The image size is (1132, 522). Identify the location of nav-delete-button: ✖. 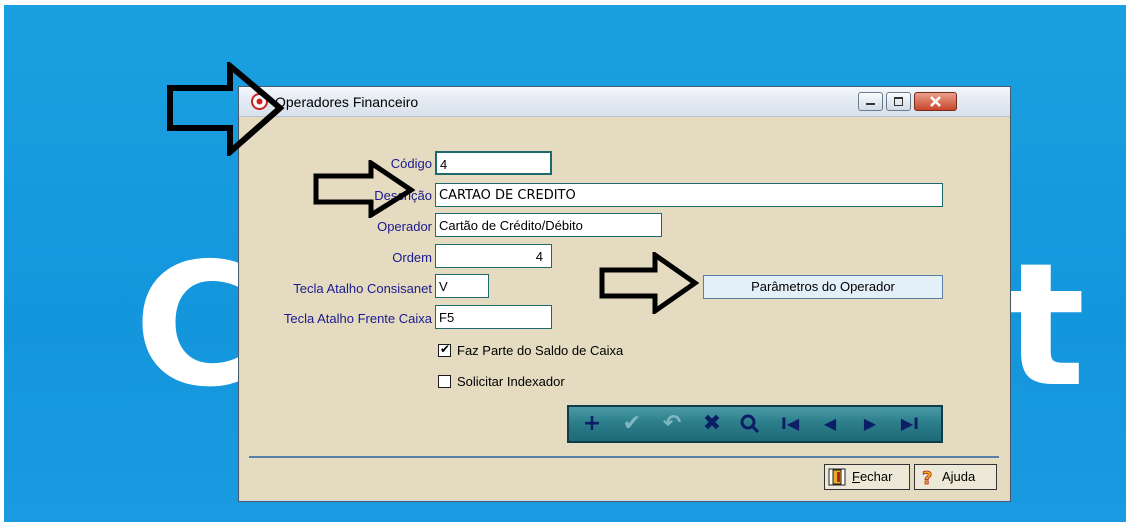
(712, 424).